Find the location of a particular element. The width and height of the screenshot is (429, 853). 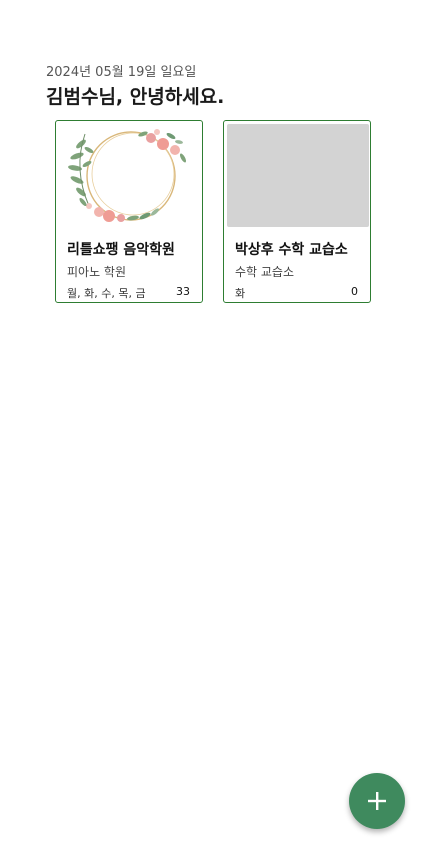

academy-name: 박상후 수학 교습소 is located at coordinates (291, 250).